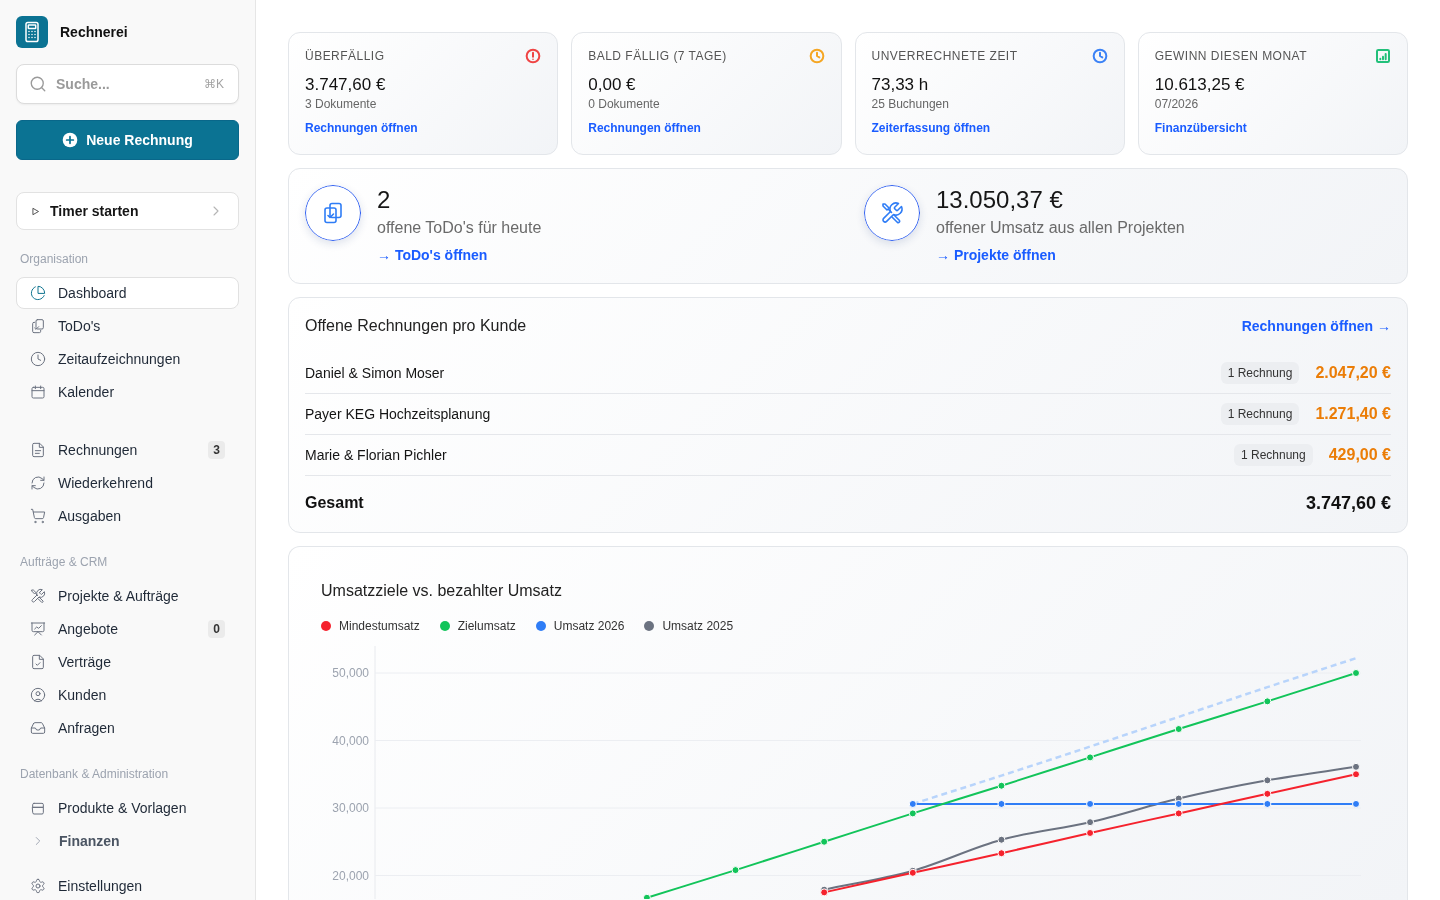 This screenshot has width=1440, height=900. Describe the element at coordinates (38, 516) in the screenshot. I see `cart-icon` at that location.